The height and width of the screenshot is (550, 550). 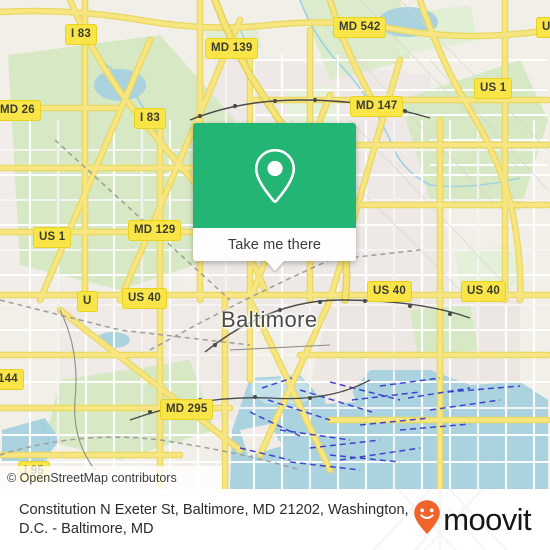 I want to click on map-pin-icon, so click(x=275, y=176).